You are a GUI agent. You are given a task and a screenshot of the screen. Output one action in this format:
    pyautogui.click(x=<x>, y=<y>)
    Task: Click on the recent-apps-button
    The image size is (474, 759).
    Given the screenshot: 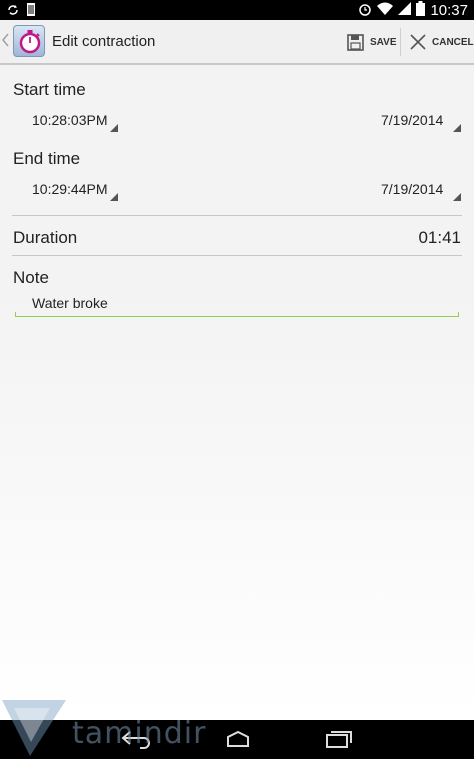 What is the action you would take?
    pyautogui.click(x=339, y=741)
    